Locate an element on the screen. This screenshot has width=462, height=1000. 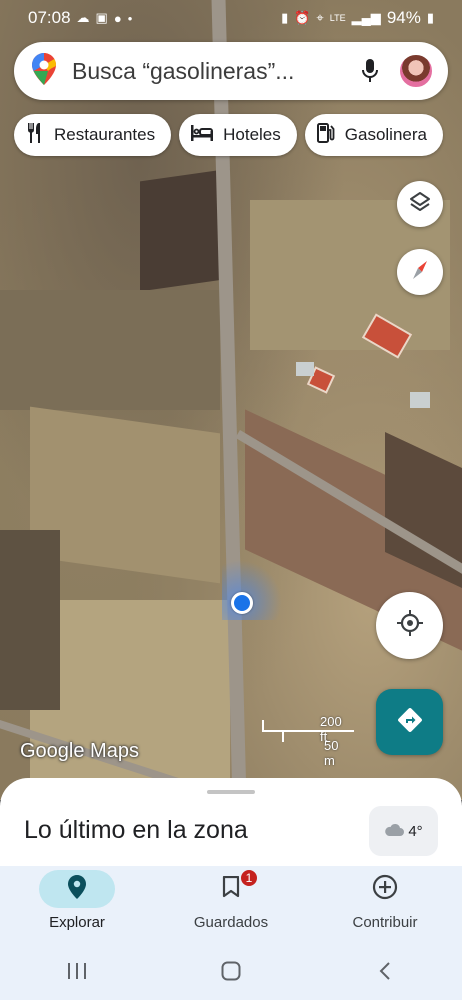
home-button is located at coordinates (231, 973).